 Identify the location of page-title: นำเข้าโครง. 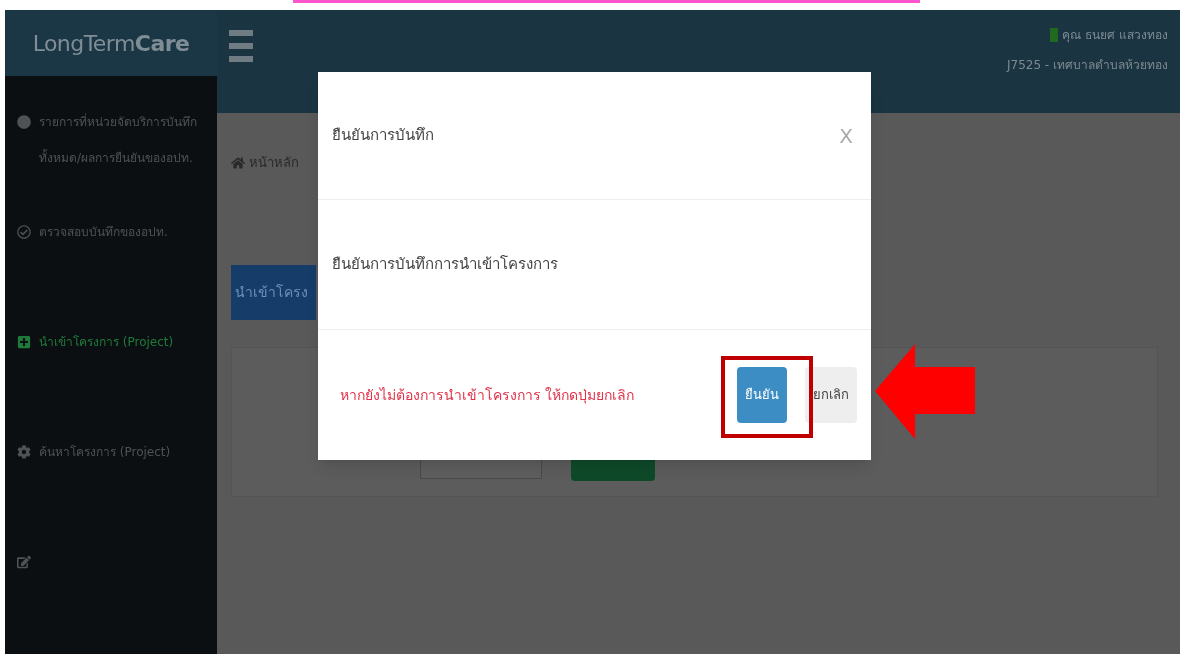
(273, 292).